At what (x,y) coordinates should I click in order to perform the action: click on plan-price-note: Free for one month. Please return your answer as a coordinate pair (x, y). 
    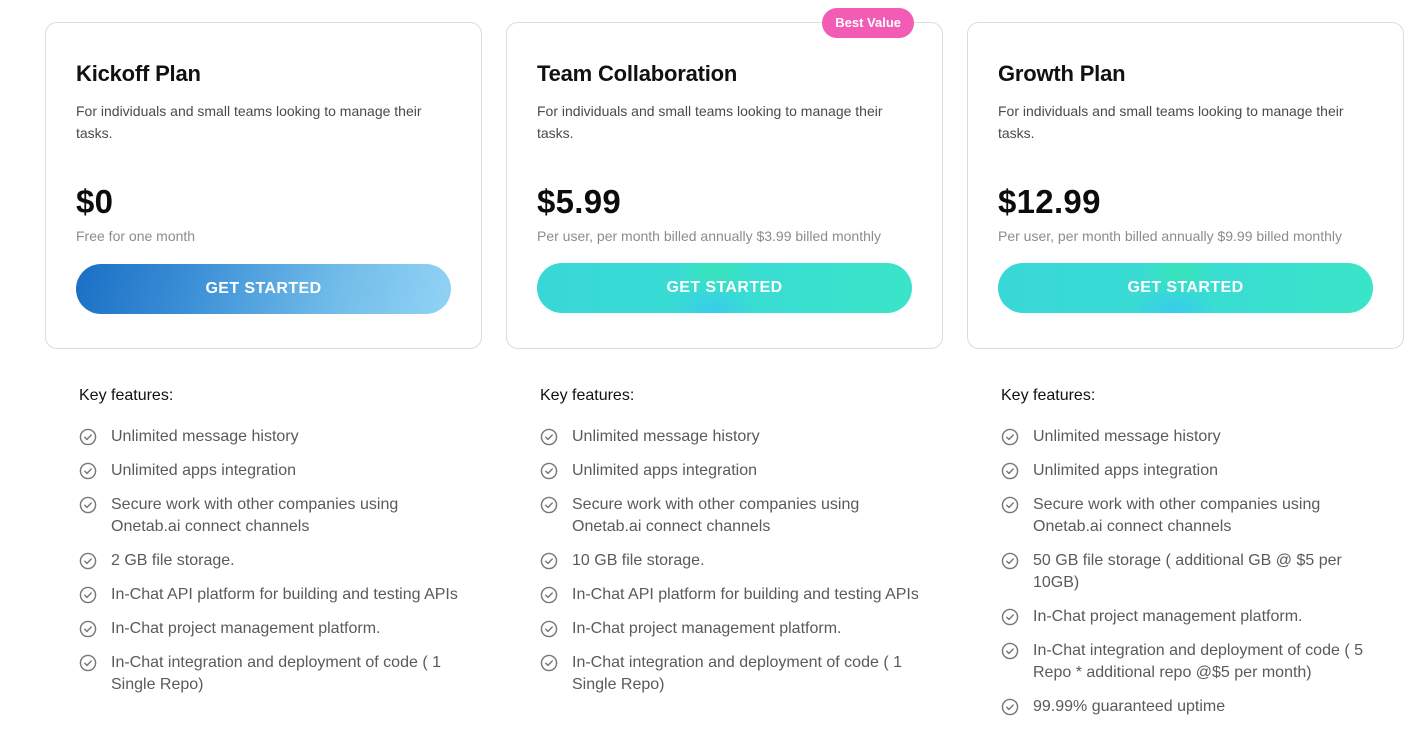
    Looking at the image, I should click on (136, 236).